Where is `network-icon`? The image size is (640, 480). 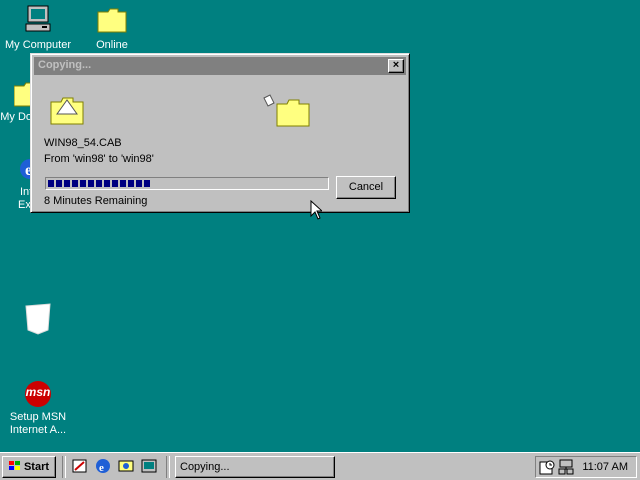
network-icon is located at coordinates (566, 467).